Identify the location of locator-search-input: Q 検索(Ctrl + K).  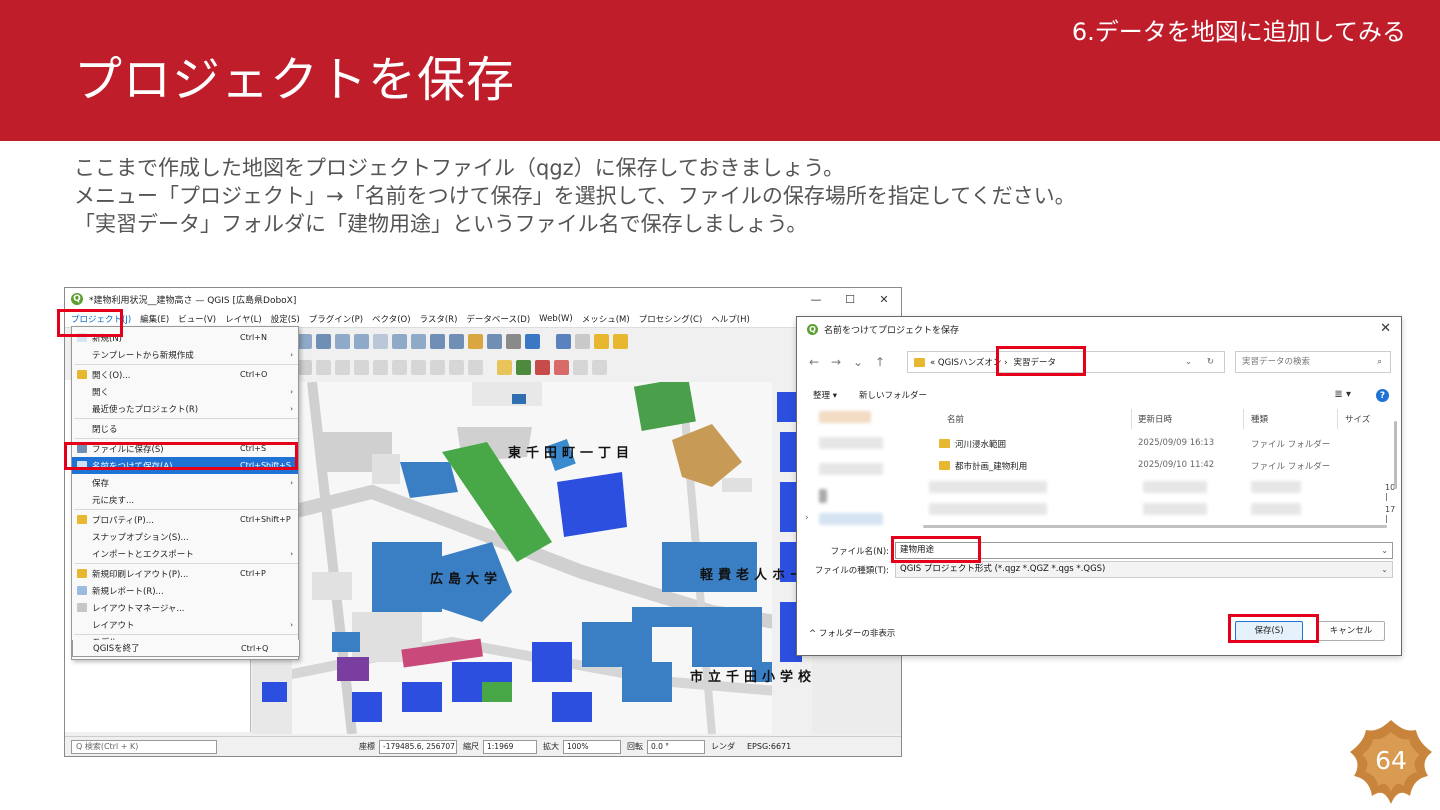
(144, 746).